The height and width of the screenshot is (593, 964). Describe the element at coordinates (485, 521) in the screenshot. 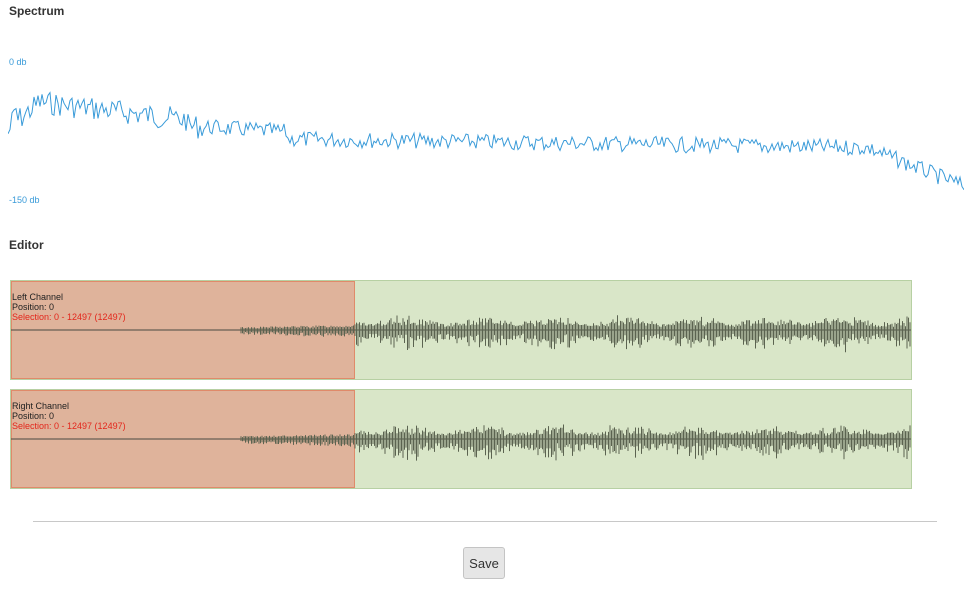

I see `divider` at that location.